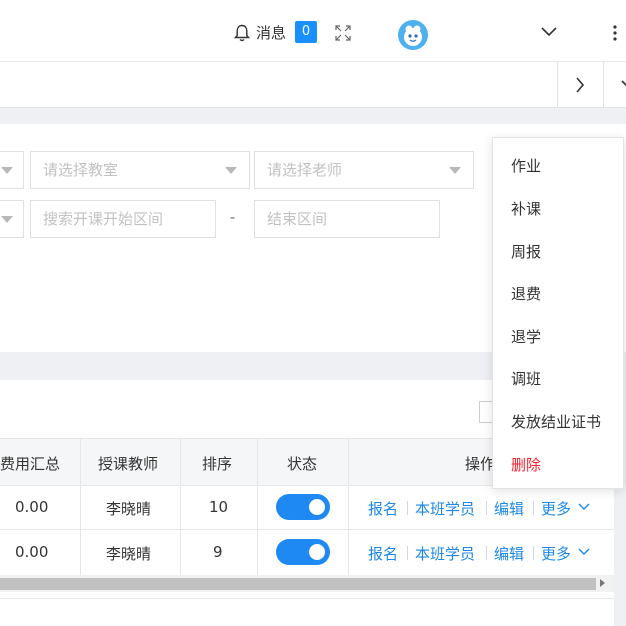 The image size is (626, 626). What do you see at coordinates (615, 33) in the screenshot?
I see `more-vertical-icon` at bounding box center [615, 33].